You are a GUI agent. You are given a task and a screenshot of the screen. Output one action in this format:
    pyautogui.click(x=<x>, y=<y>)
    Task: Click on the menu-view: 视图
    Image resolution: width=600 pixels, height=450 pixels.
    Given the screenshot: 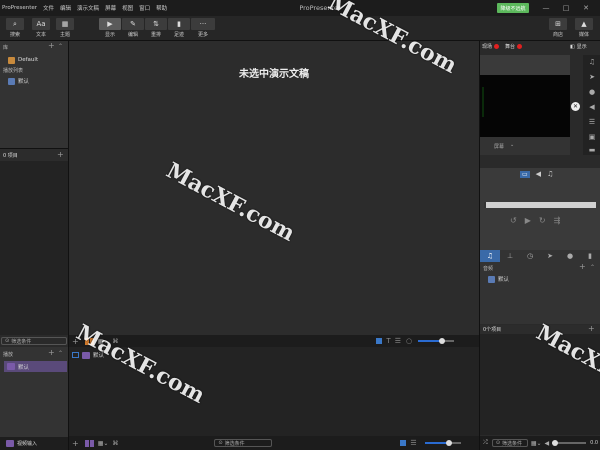 What is the action you would take?
    pyautogui.click(x=127, y=8)
    